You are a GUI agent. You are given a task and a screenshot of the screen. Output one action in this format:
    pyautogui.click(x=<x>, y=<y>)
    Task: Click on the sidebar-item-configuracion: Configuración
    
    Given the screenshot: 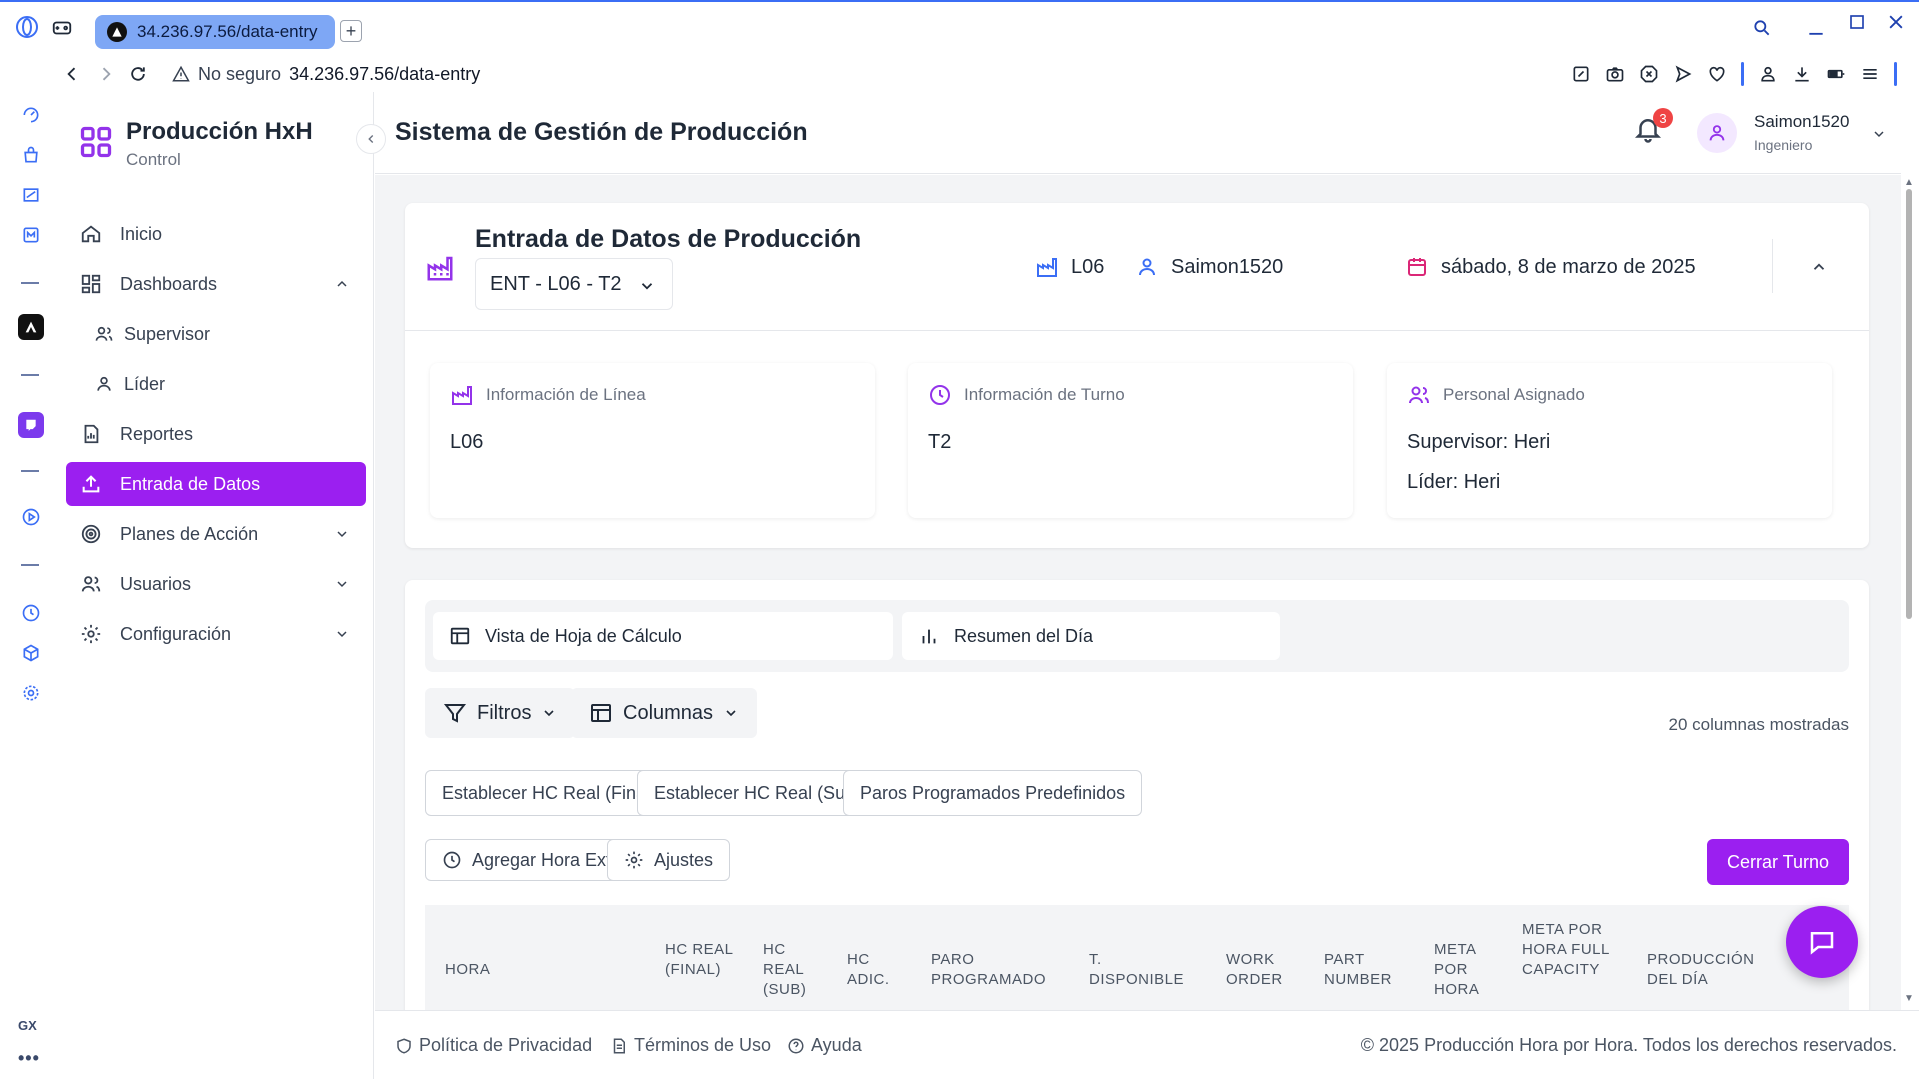 What is the action you would take?
    pyautogui.click(x=216, y=634)
    